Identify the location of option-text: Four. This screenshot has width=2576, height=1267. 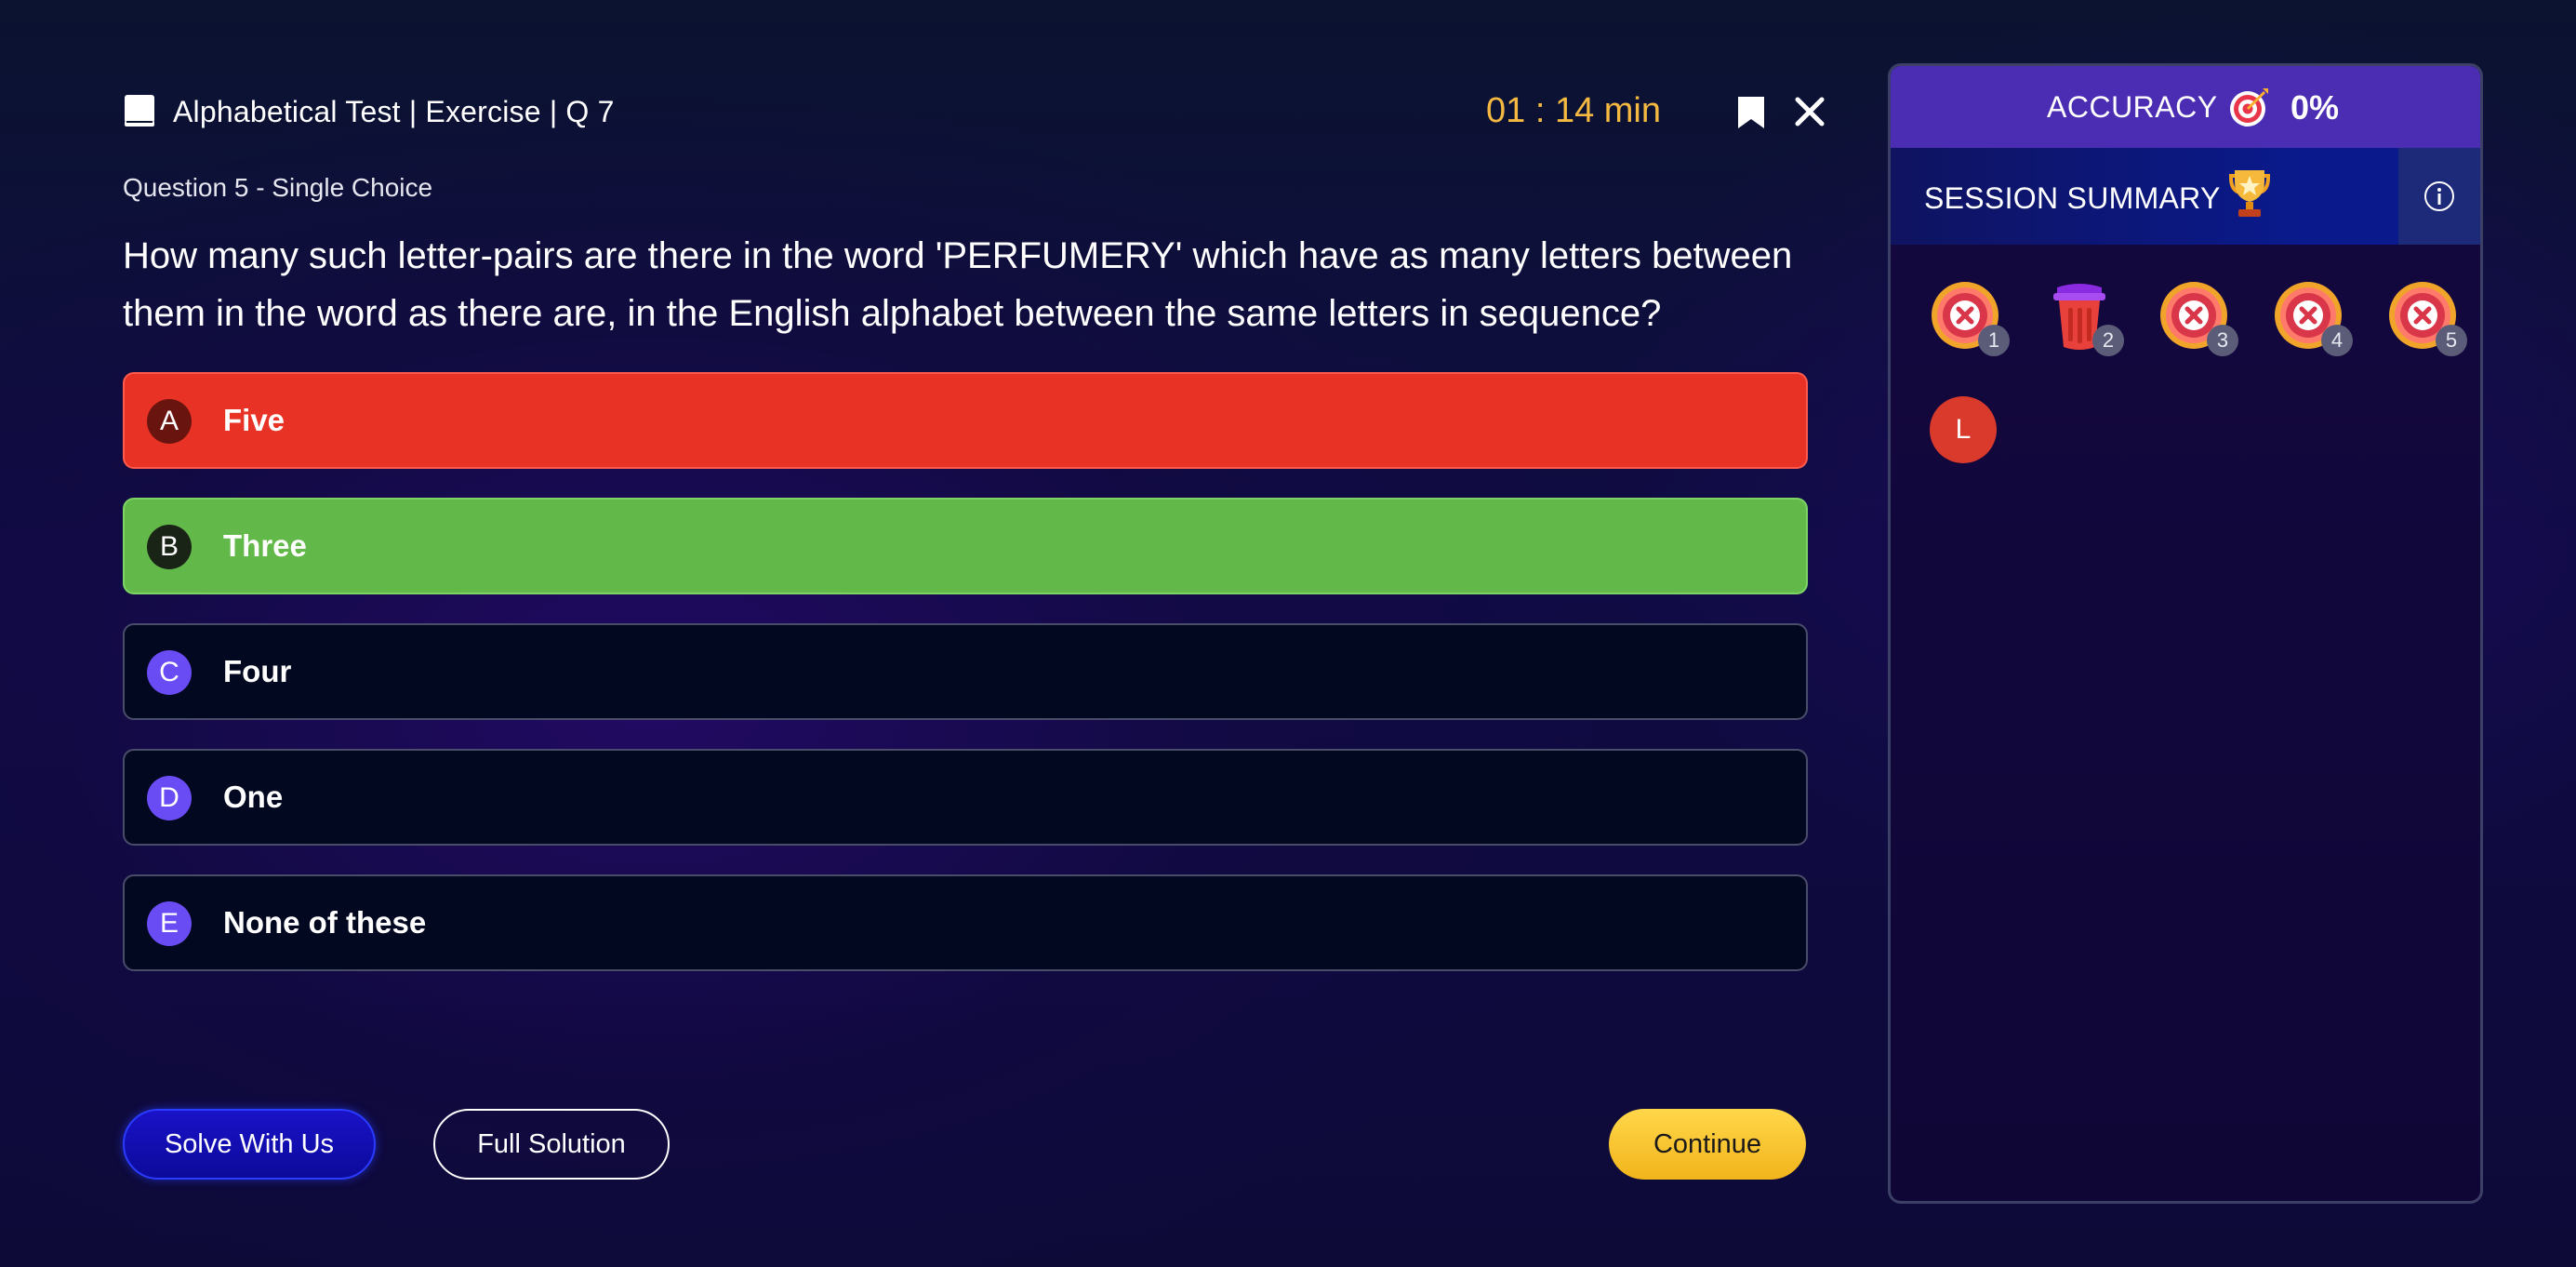
(257, 671).